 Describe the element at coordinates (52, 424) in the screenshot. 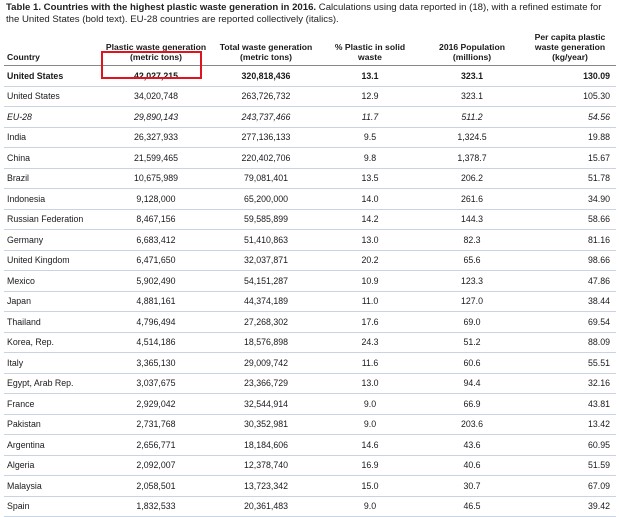

I see `cell-country: Pakistan` at that location.